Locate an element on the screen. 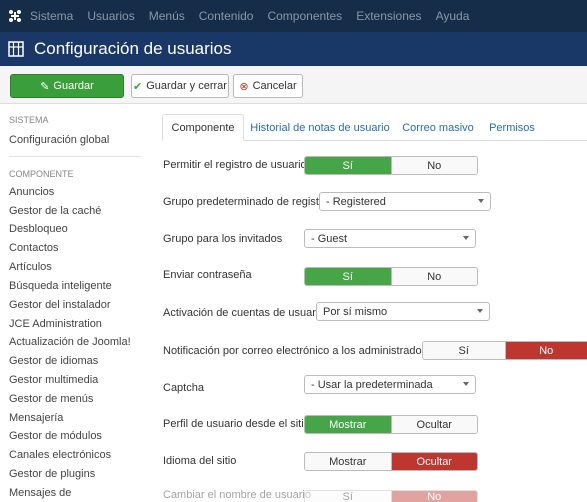  save-close-button: ✔ Guardar y cerrar is located at coordinates (180, 86).